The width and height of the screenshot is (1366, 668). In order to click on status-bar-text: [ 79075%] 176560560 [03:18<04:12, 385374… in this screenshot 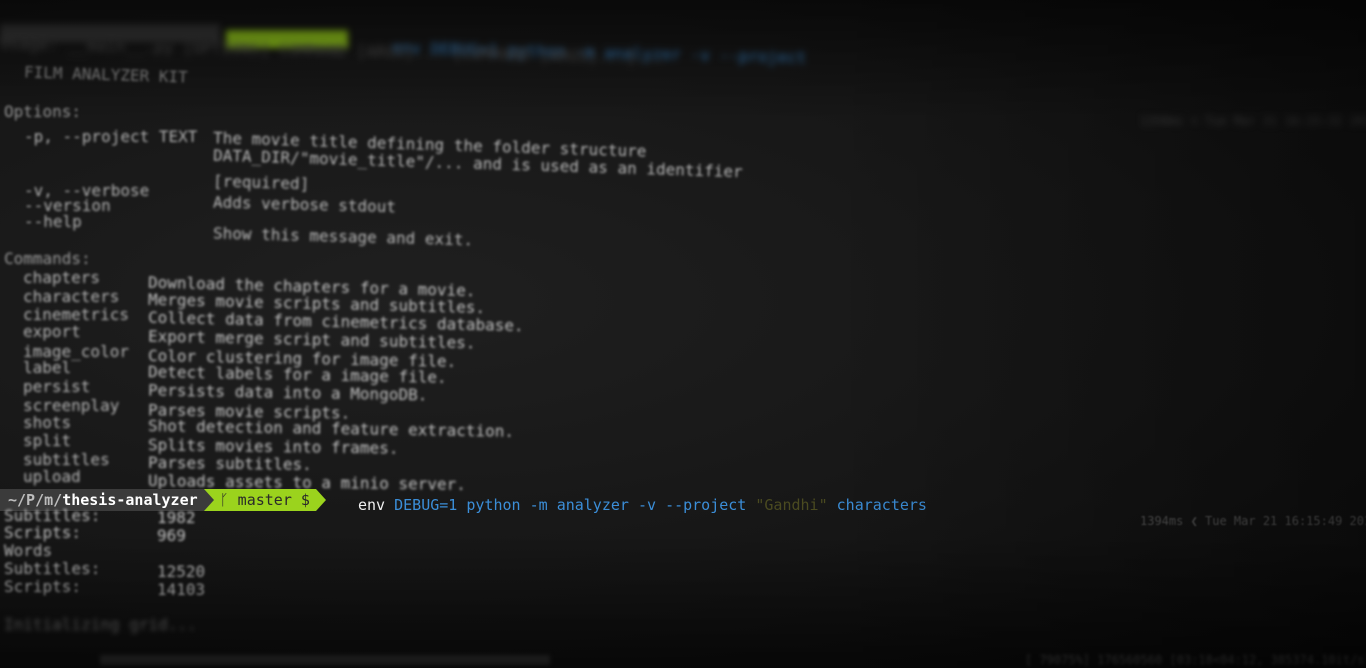, I will do `click(1195, 660)`.